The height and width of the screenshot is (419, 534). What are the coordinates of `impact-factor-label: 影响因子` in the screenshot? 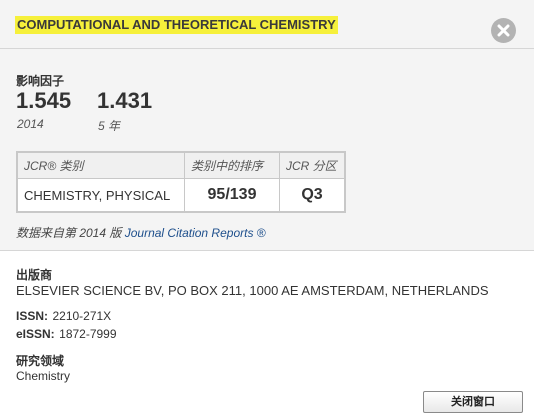 It's located at (40, 81).